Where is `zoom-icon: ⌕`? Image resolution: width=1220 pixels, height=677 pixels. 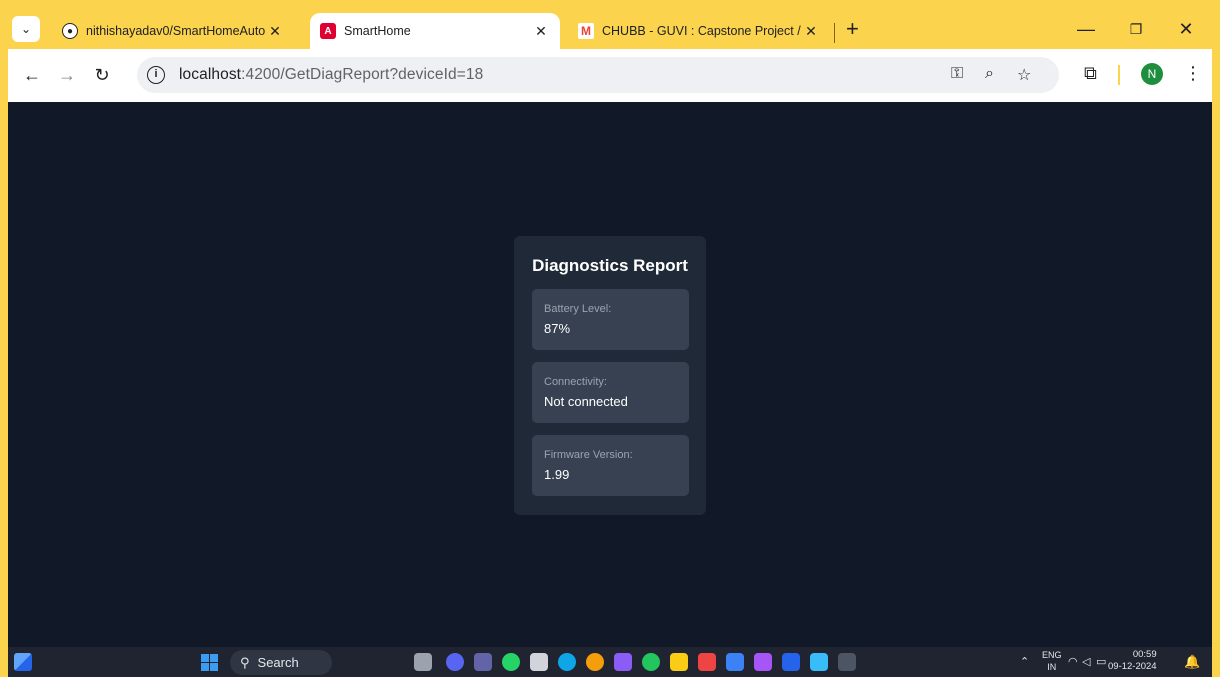 zoom-icon: ⌕ is located at coordinates (989, 74).